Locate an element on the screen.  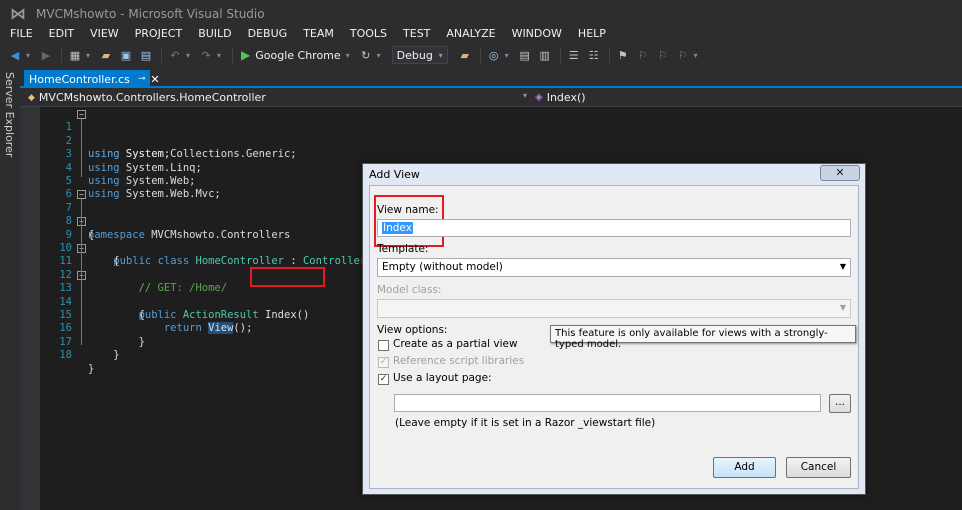
menu-build: BUILD is located at coordinates (214, 34).